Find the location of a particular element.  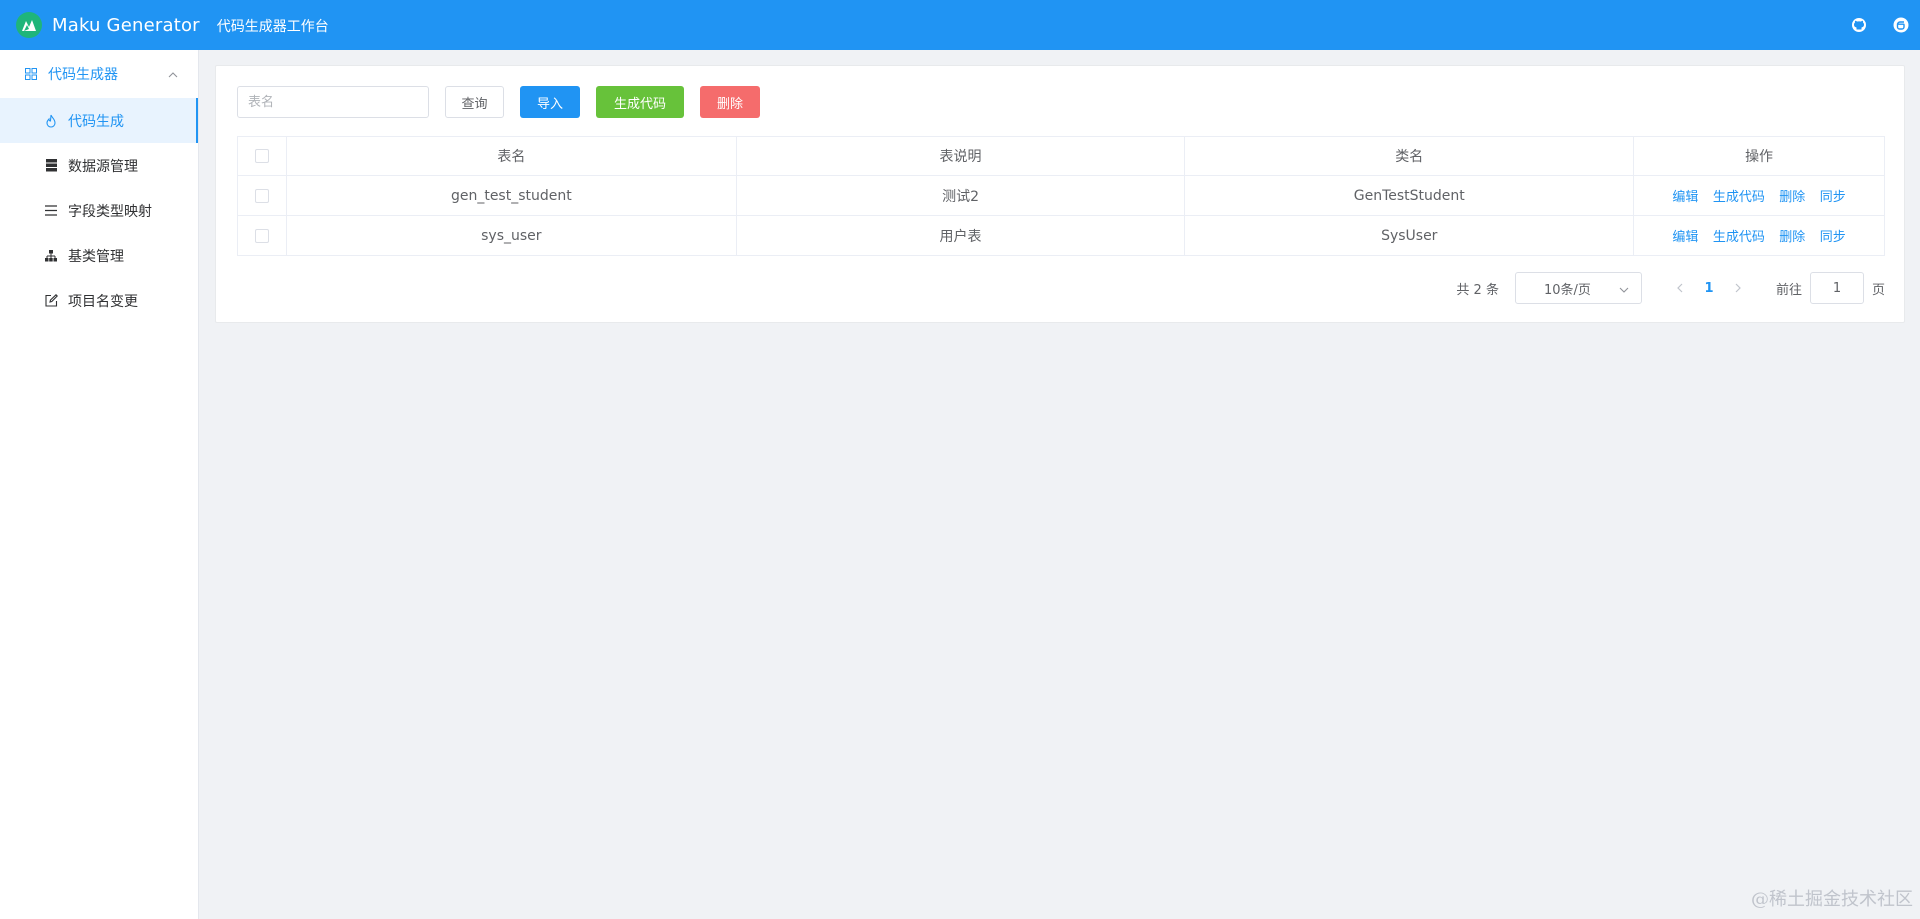

sidebar-group-code-generator: 代码生成器 is located at coordinates (99, 74).